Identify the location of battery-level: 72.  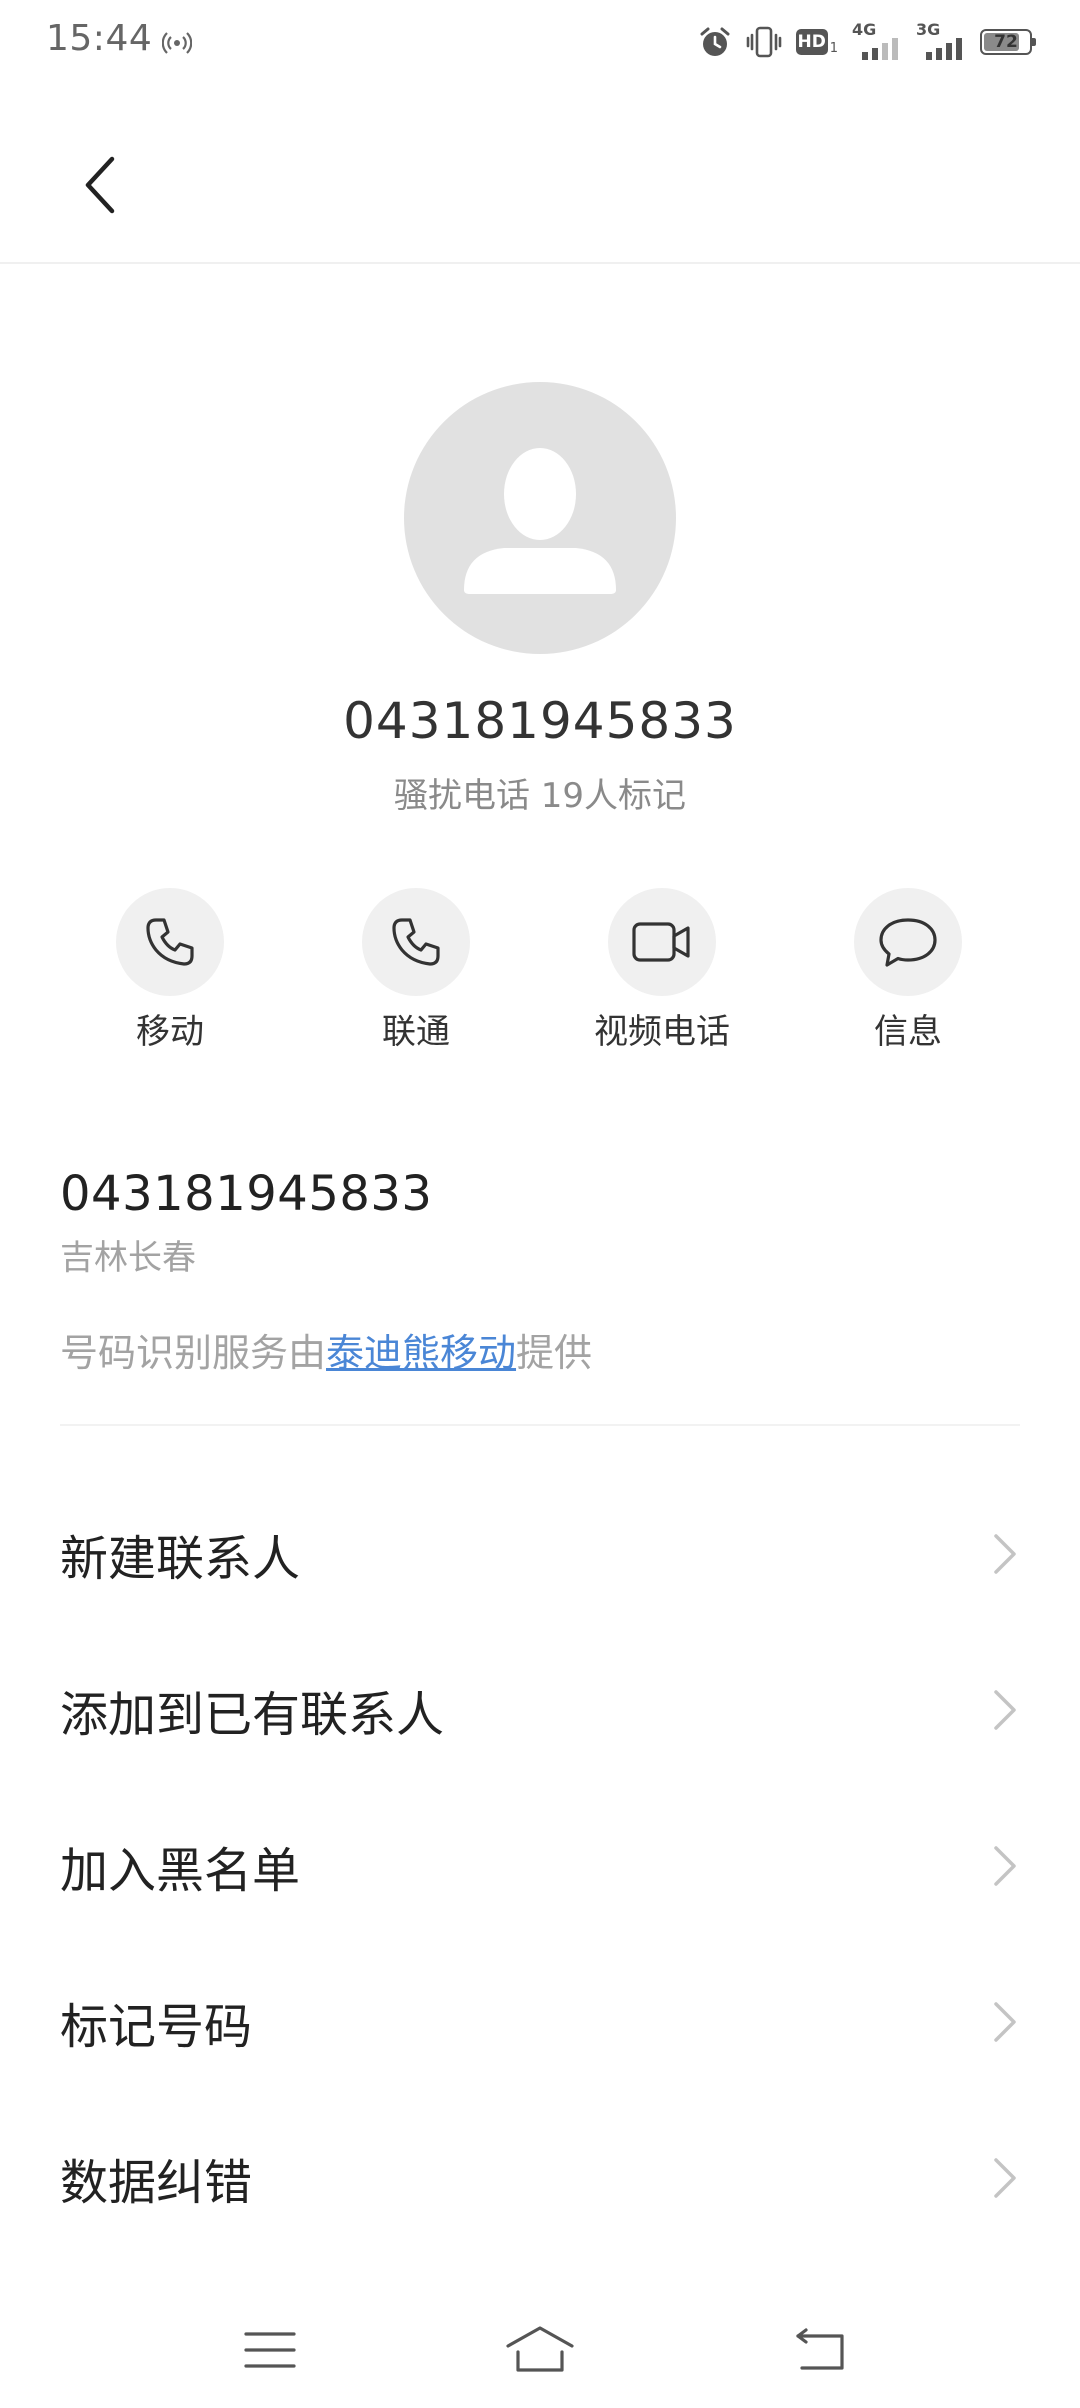
(1006, 42).